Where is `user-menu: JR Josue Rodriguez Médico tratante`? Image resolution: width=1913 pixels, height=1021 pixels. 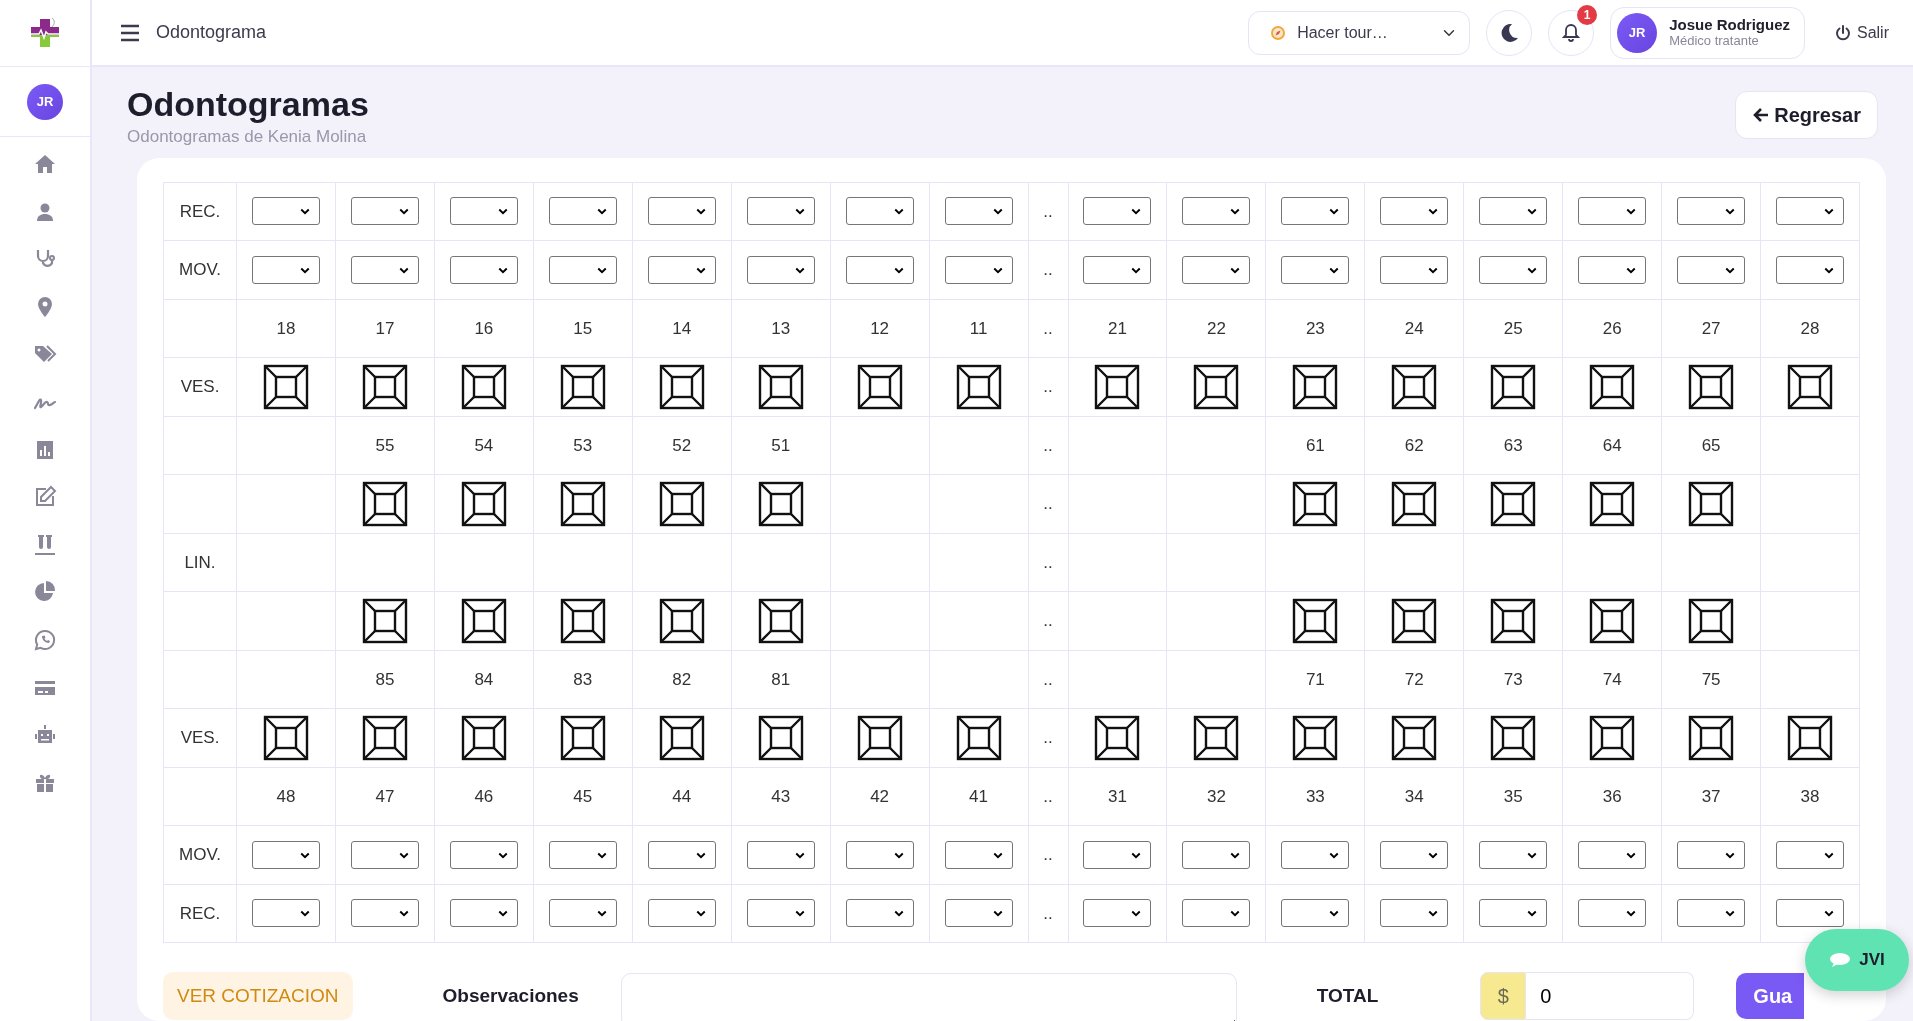 user-menu: JR Josue Rodriguez Médico tratante is located at coordinates (1707, 32).